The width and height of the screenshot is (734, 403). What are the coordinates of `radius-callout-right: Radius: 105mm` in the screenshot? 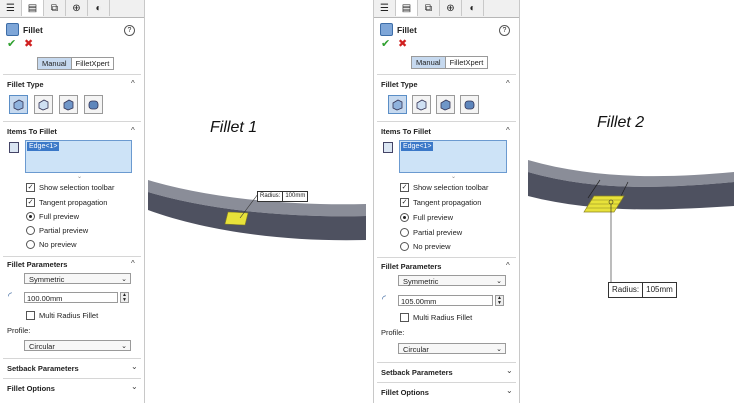 It's located at (642, 290).